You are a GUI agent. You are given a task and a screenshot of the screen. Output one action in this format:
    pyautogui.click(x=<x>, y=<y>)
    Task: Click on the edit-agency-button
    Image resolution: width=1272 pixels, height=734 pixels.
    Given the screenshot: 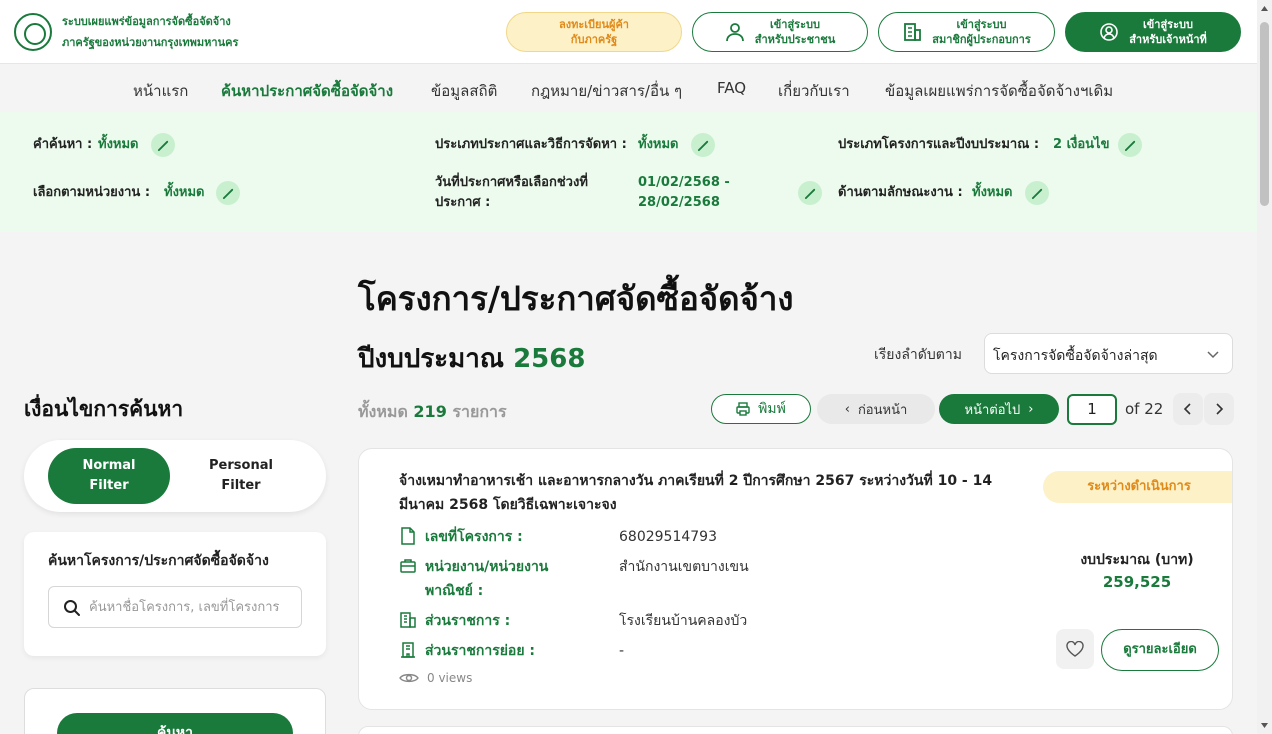 What is the action you would take?
    pyautogui.click(x=228, y=193)
    